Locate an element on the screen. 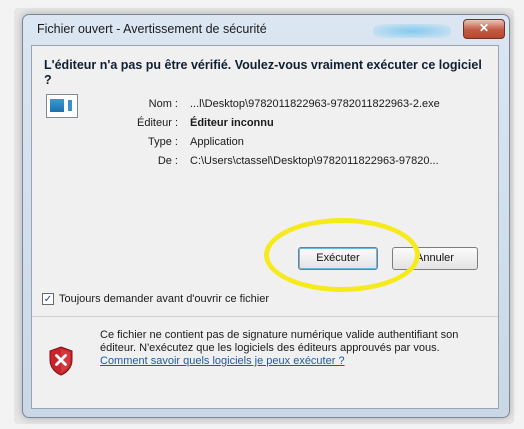 The height and width of the screenshot is (429, 524). close-button: ✕ is located at coordinates (484, 29).